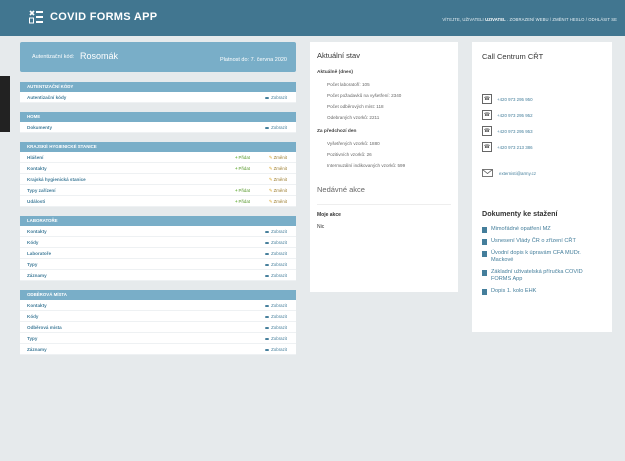 The width and height of the screenshot is (625, 461). What do you see at coordinates (99, 56) in the screenshot?
I see `auth-code-value: Rosomák` at bounding box center [99, 56].